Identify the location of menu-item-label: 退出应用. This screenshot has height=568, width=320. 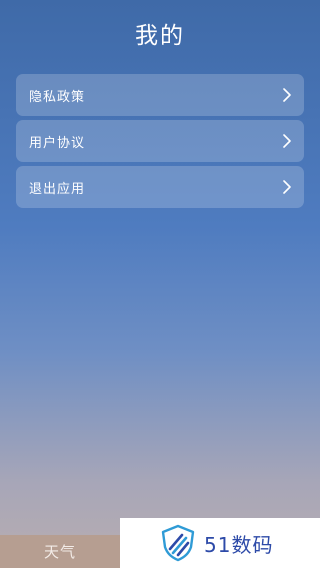
(57, 189).